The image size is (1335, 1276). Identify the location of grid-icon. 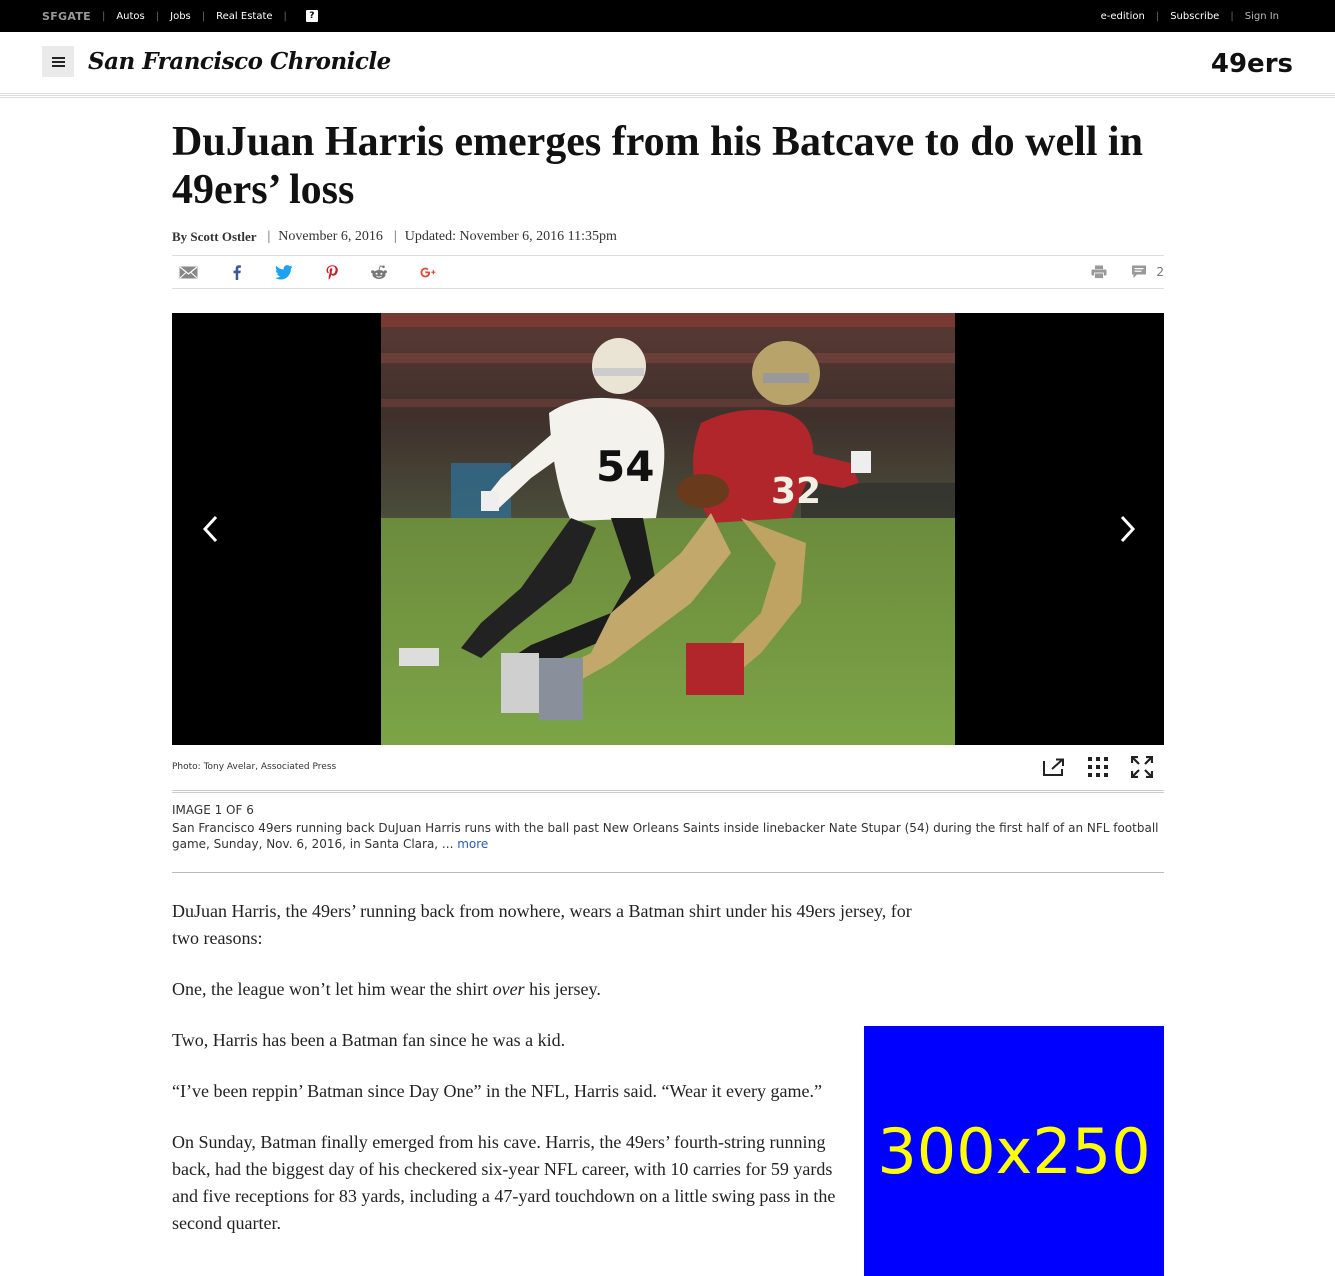
(1098, 767).